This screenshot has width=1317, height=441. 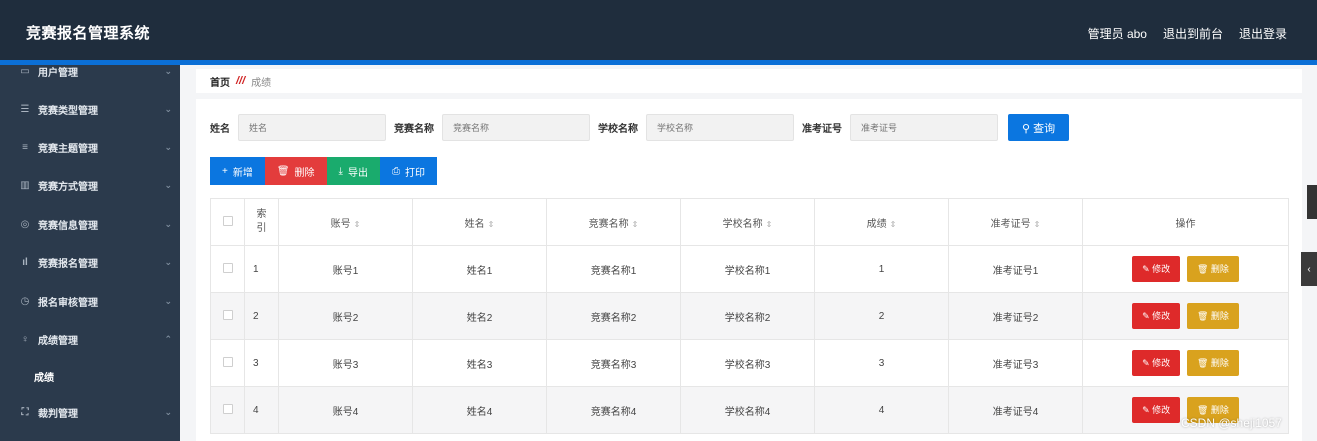 What do you see at coordinates (1028, 128) in the screenshot?
I see `search-icon: ⚲` at bounding box center [1028, 128].